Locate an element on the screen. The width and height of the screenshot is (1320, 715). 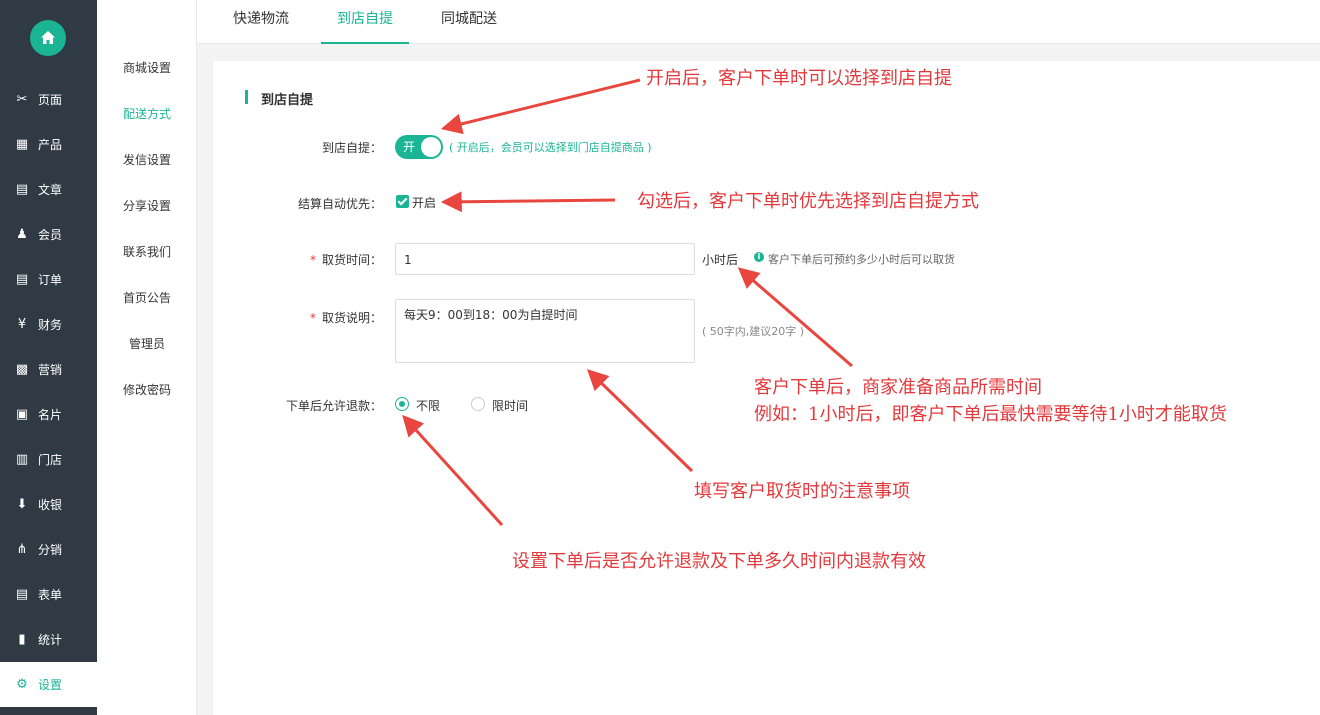
tab-local-delivery: 同城配送 is located at coordinates (469, 22).